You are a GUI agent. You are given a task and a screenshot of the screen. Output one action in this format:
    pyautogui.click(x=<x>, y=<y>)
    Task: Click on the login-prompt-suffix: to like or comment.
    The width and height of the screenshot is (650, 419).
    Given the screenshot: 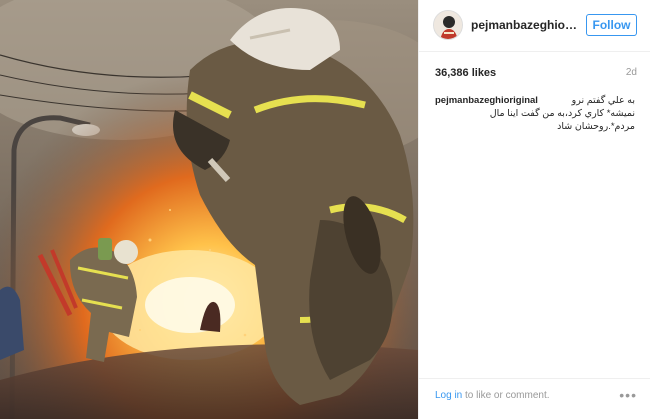 What is the action you would take?
    pyautogui.click(x=506, y=395)
    